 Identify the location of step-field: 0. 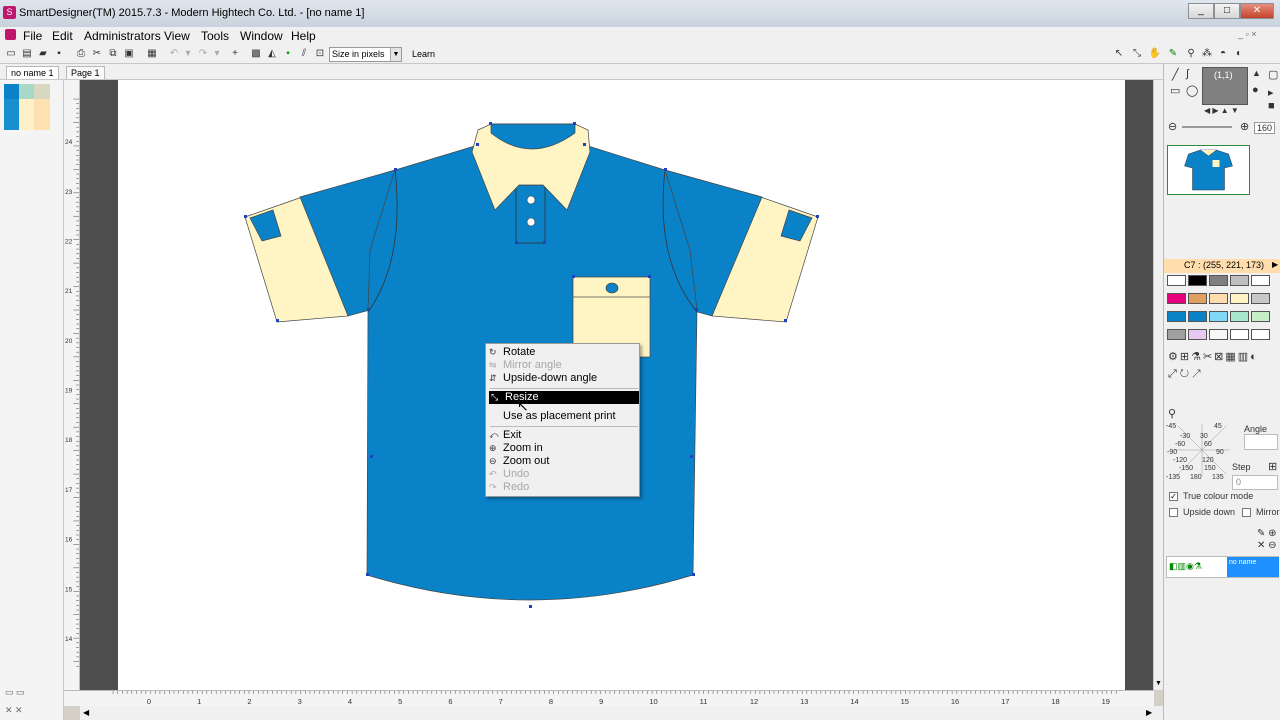
(1255, 482).